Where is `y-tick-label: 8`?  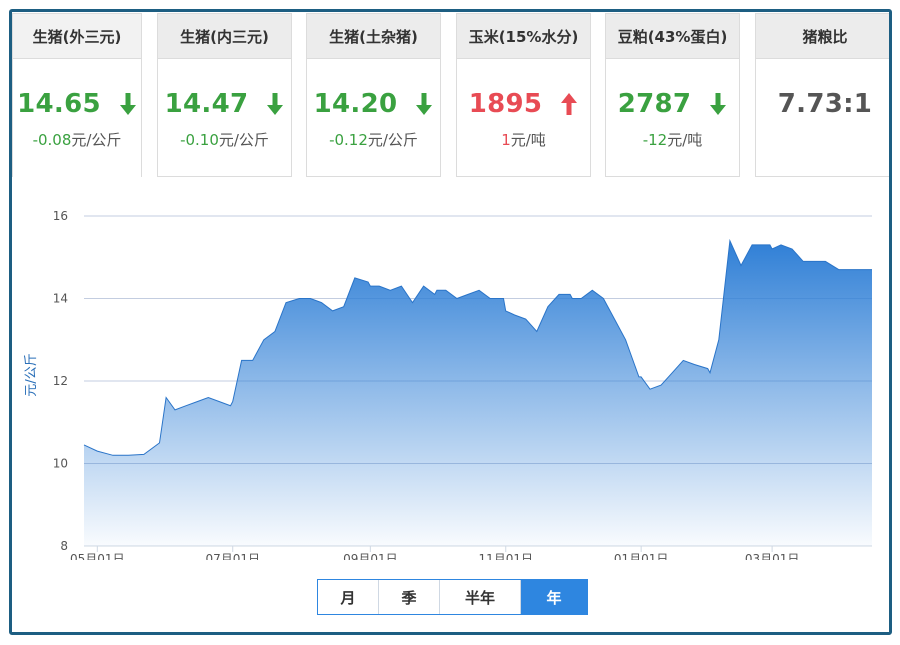
y-tick-label: 8 is located at coordinates (64, 546).